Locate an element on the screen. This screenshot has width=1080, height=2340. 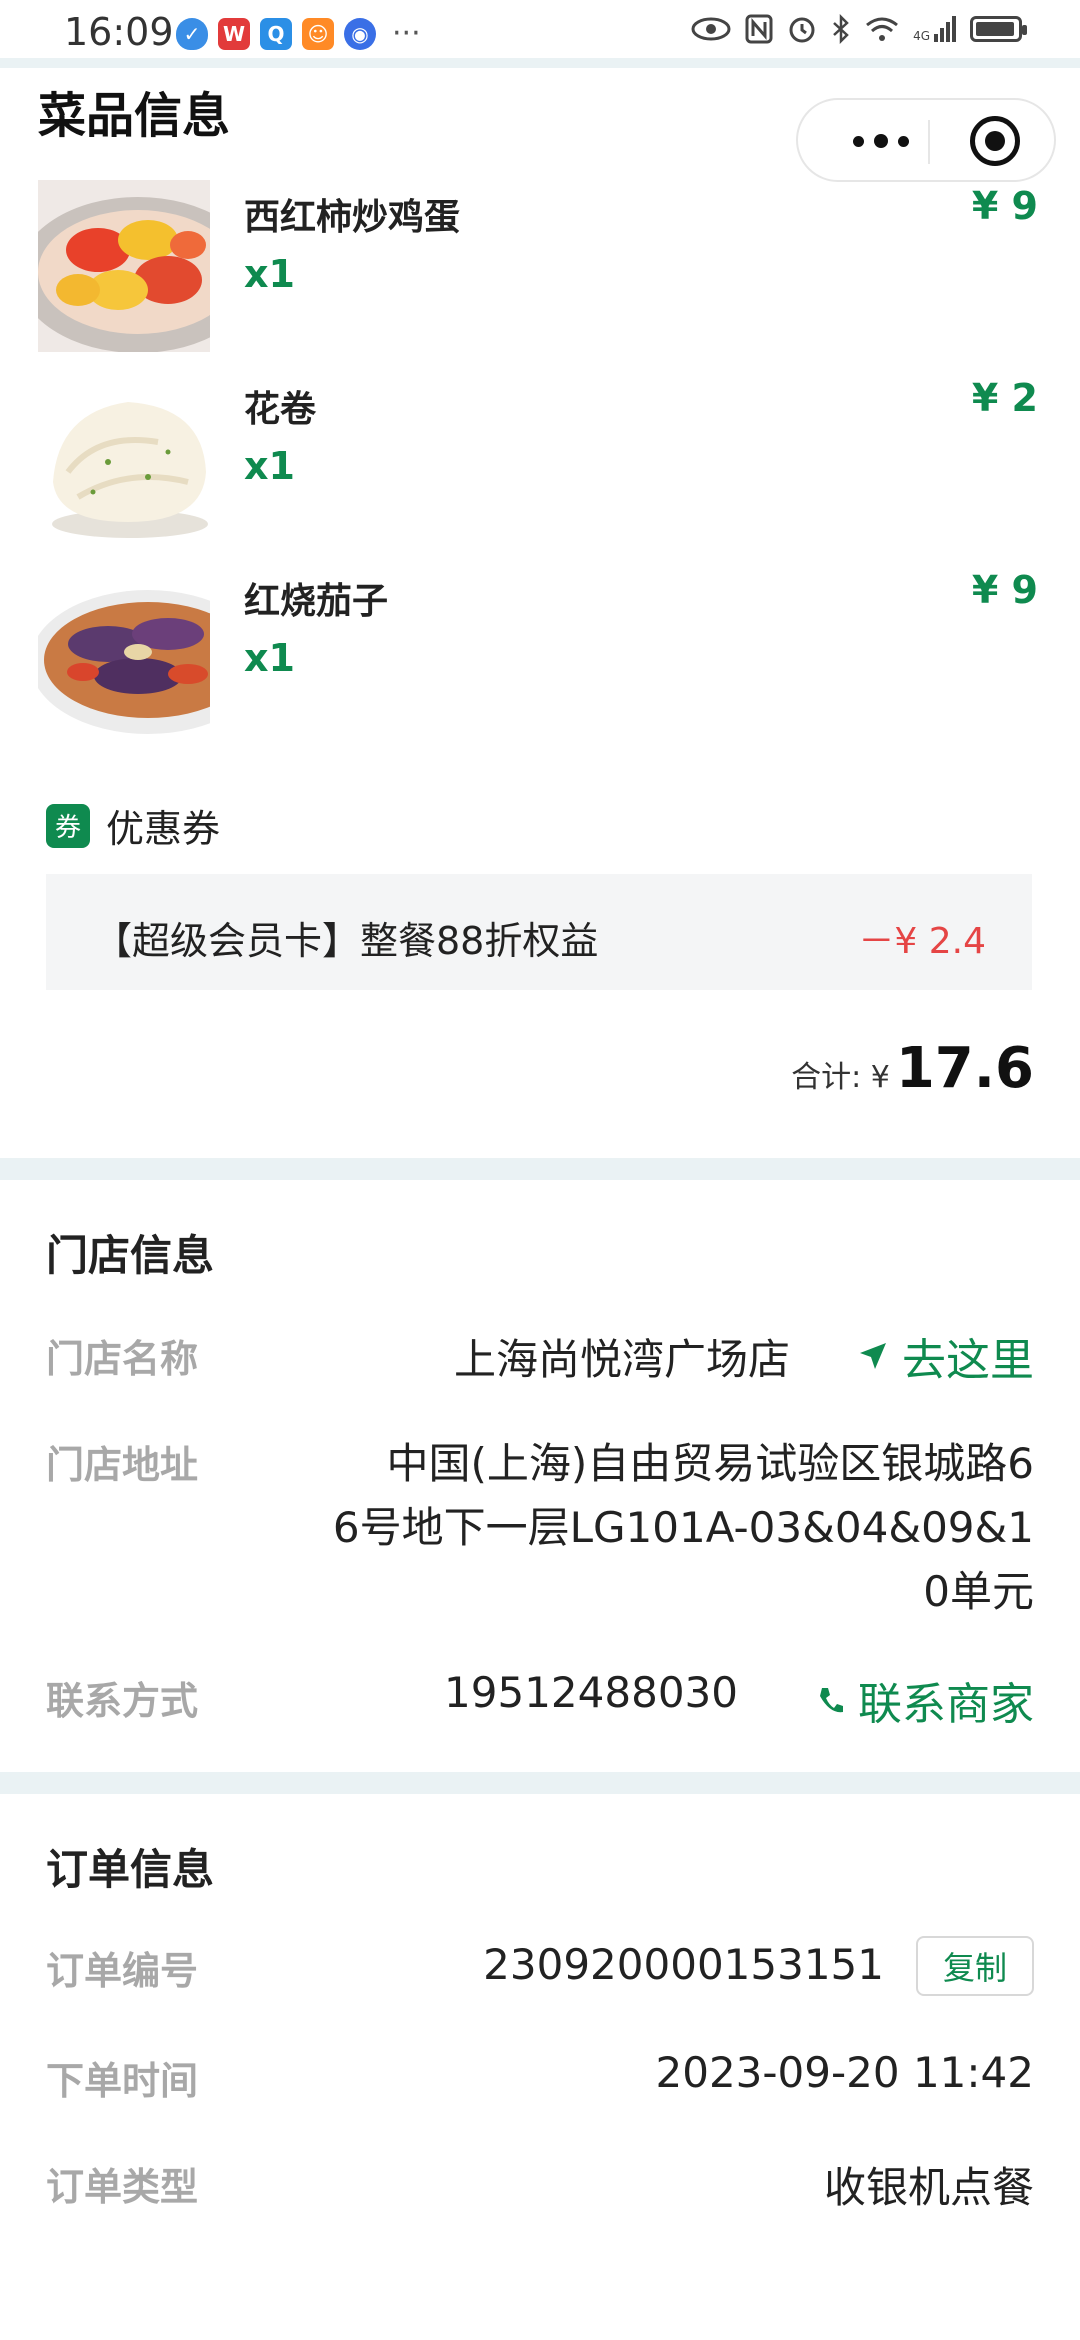
status-indicators: 4G is located at coordinates (859, 29).